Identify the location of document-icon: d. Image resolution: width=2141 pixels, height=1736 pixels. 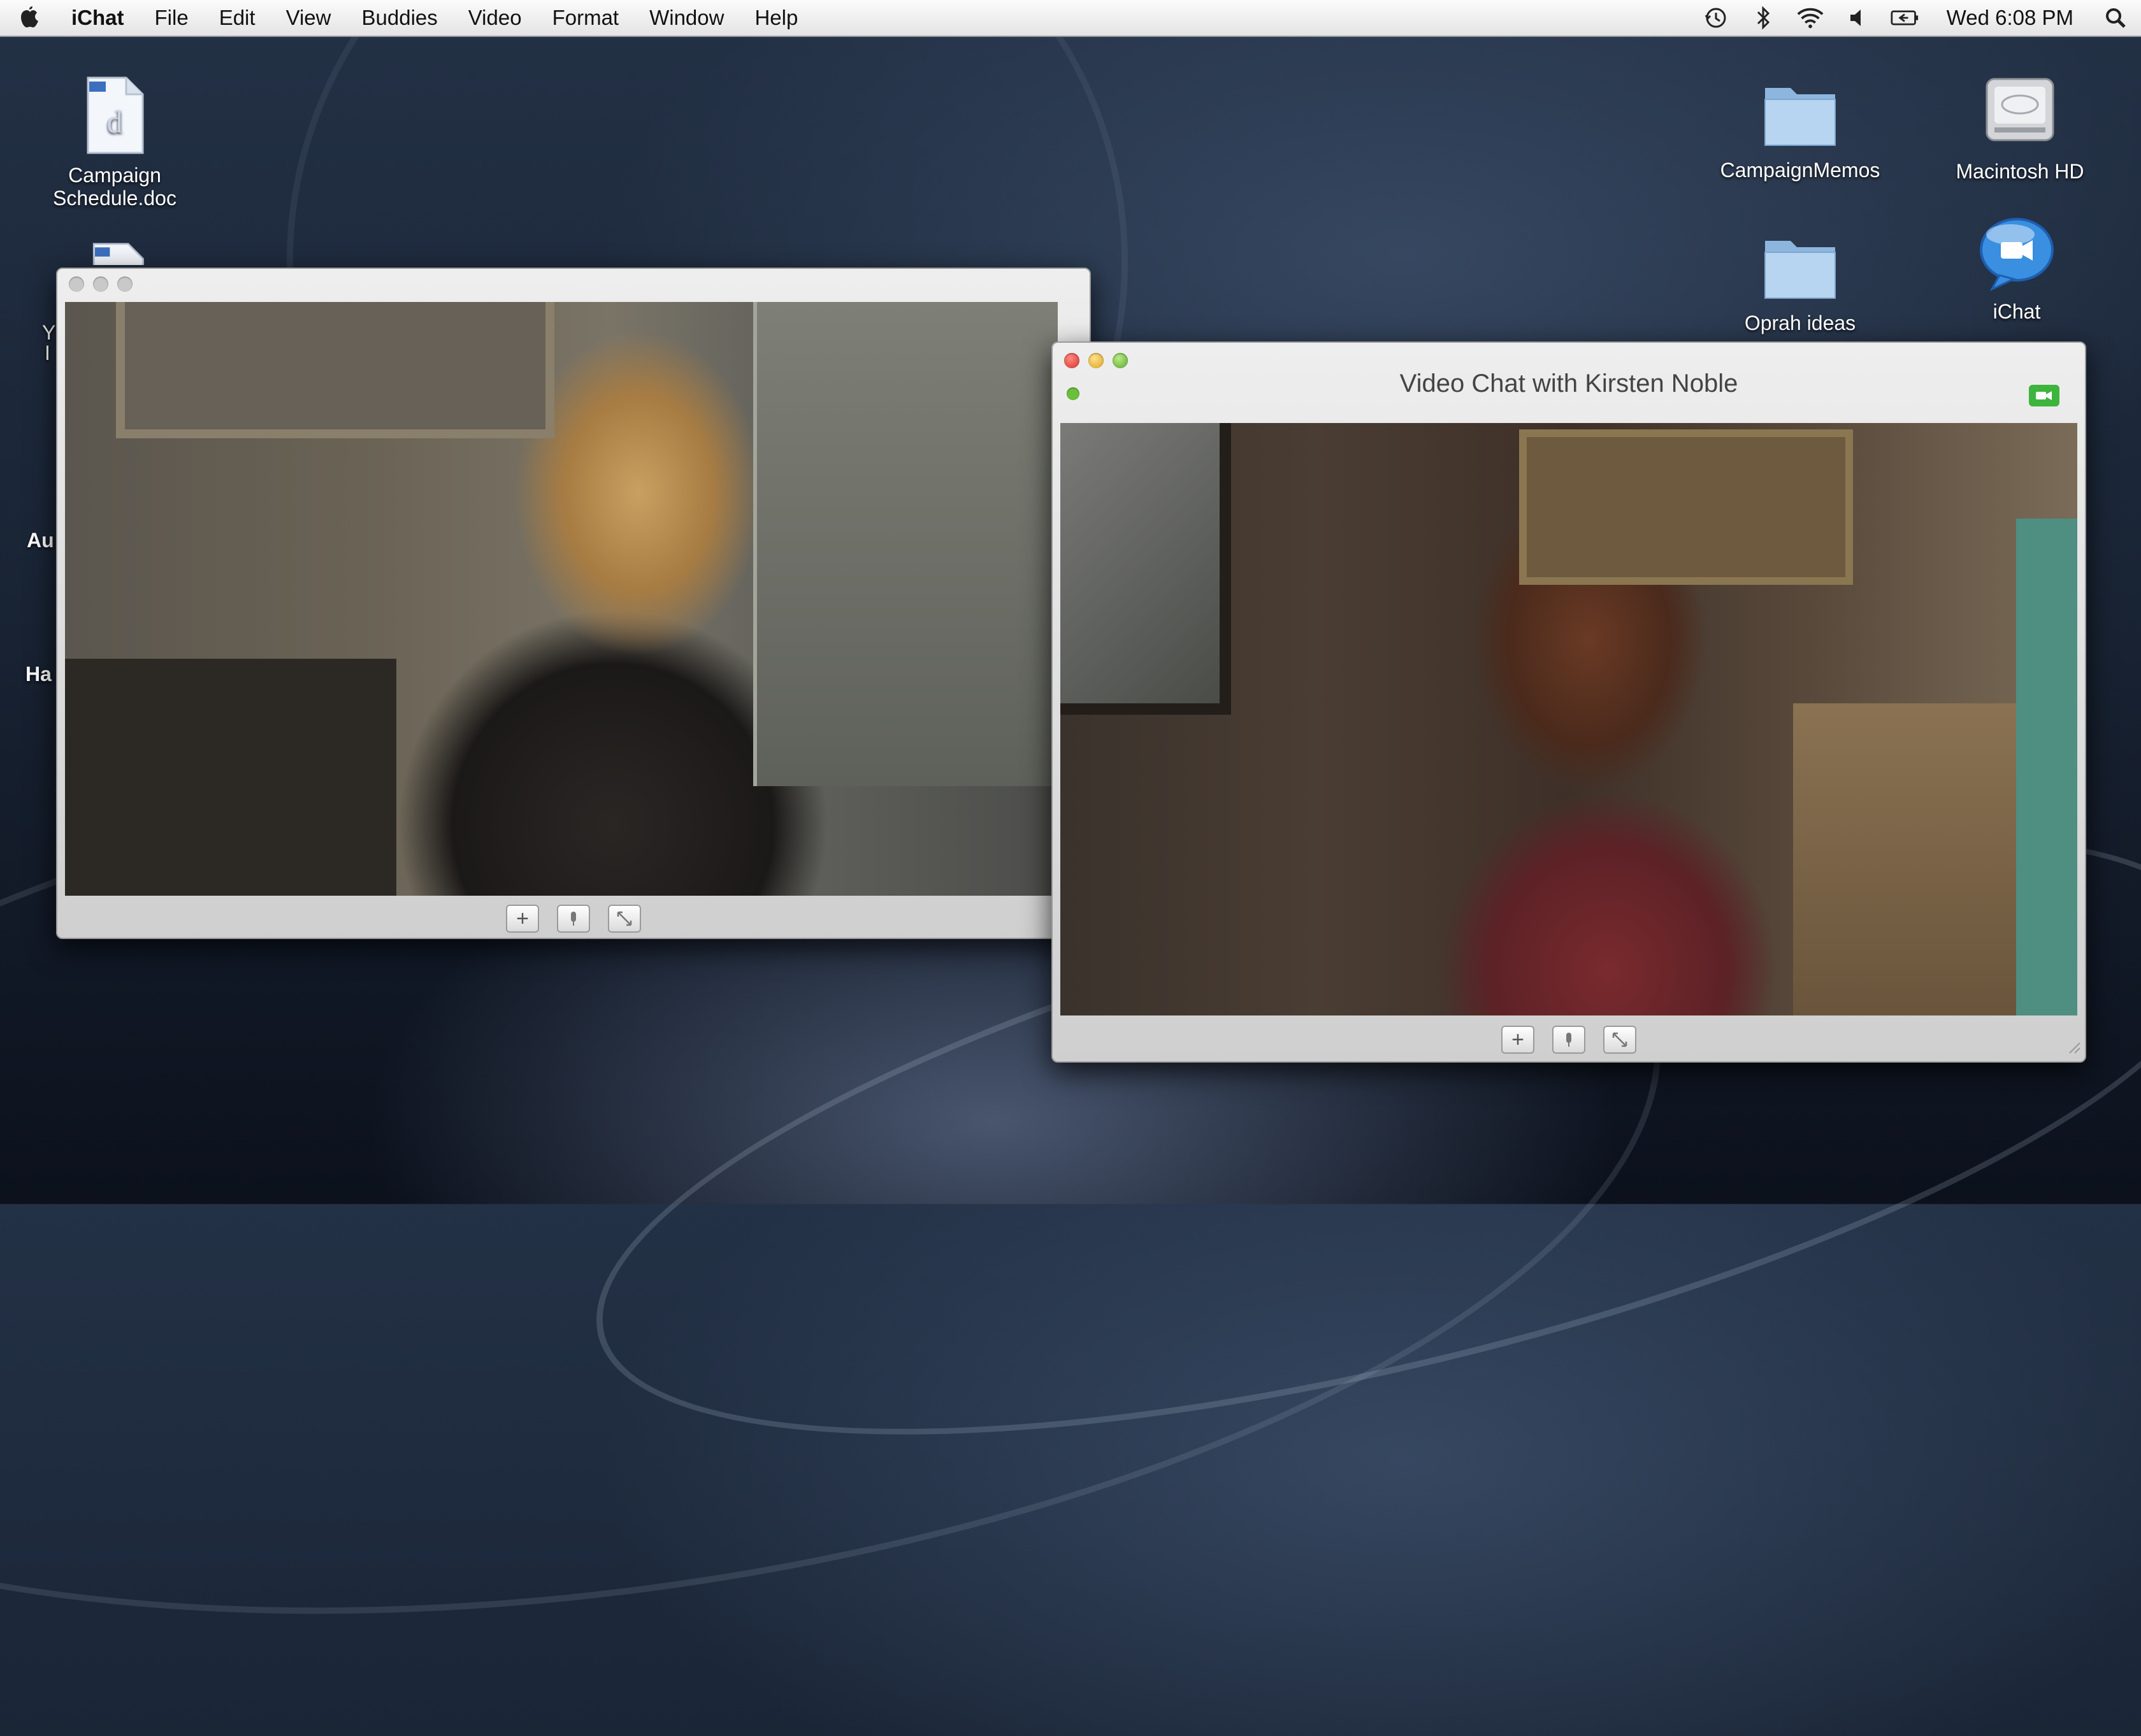
(115, 118).